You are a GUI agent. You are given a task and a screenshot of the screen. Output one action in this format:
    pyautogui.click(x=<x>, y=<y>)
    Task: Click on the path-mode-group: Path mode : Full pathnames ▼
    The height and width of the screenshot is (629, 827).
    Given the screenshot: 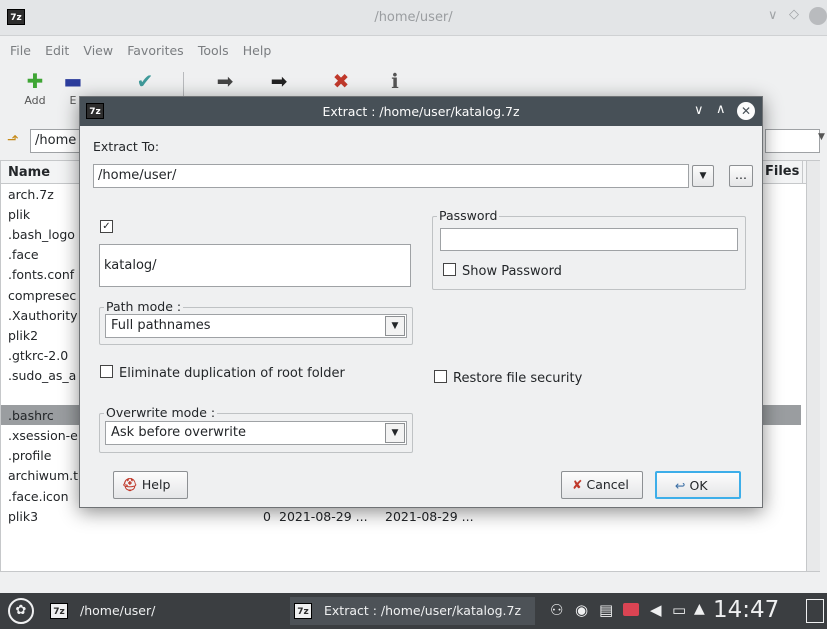 What is the action you would take?
    pyautogui.click(x=256, y=322)
    